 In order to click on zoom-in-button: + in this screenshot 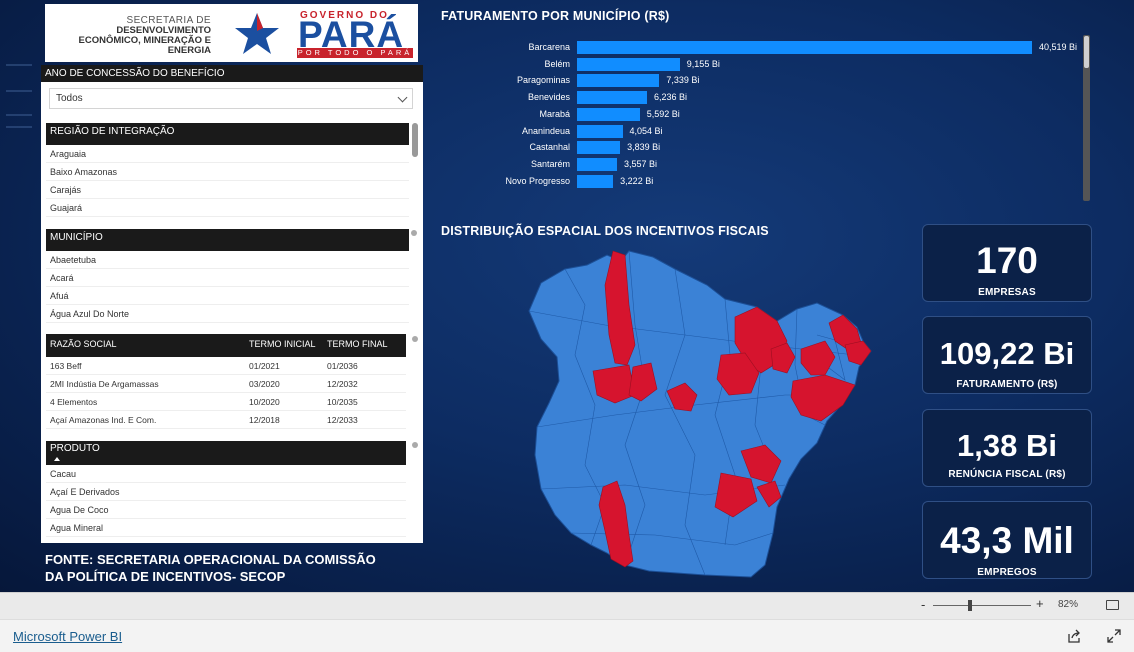, I will do `click(1040, 603)`.